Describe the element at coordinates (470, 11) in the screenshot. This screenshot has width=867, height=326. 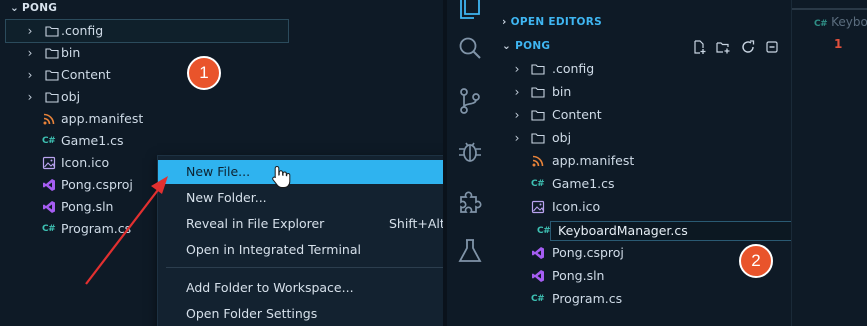
I see `explorer-icon` at that location.